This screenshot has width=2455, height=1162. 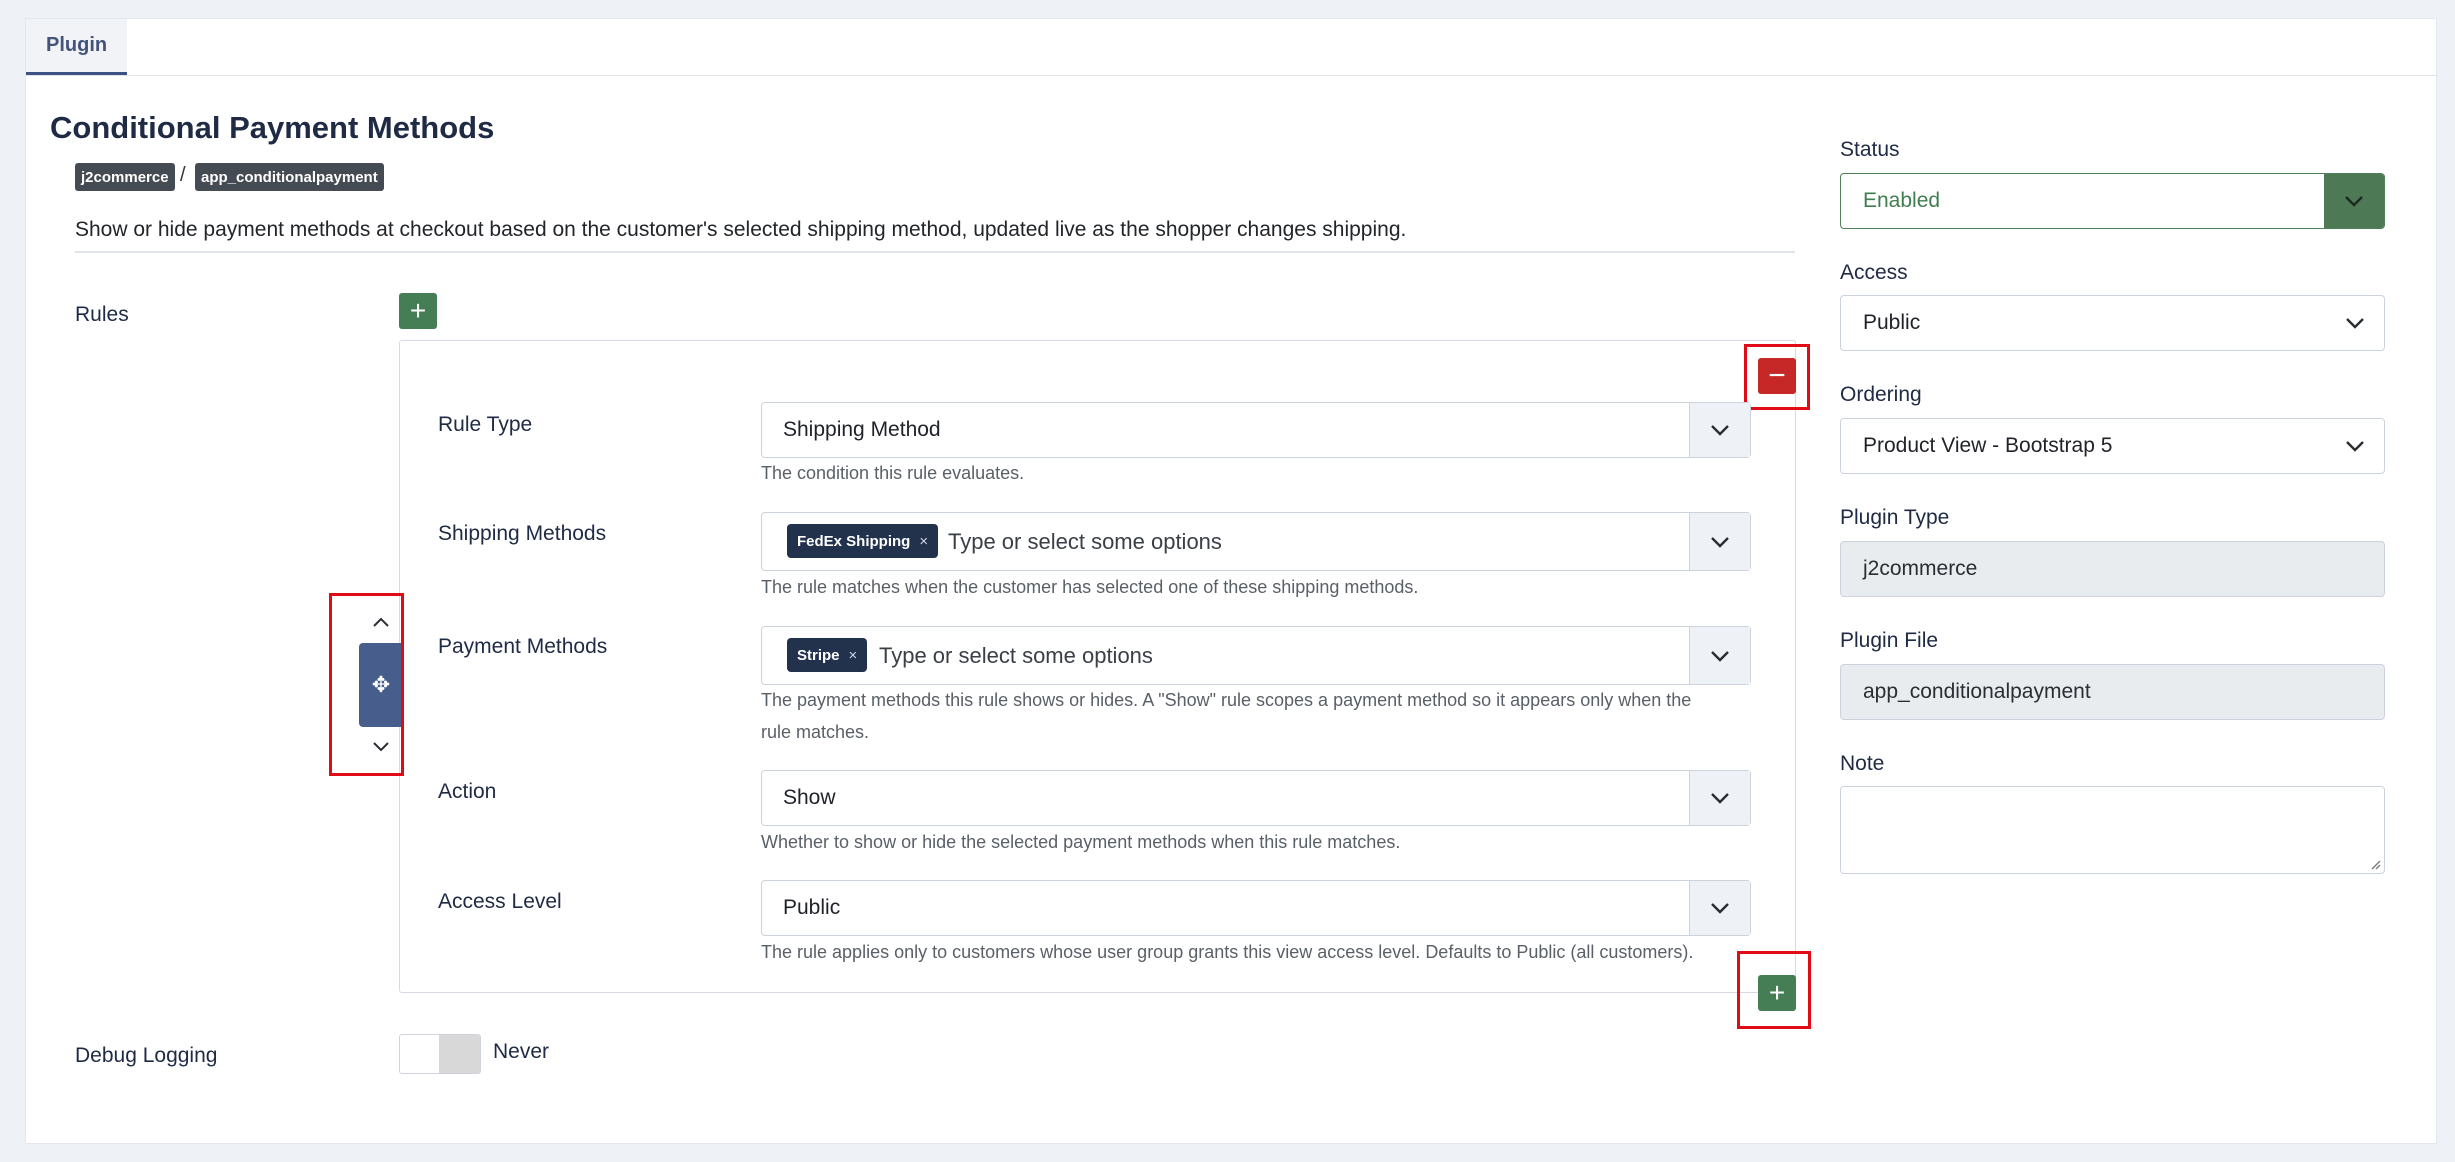 I want to click on shipping-methods-placeholder: Type or select some options, so click(x=1085, y=541).